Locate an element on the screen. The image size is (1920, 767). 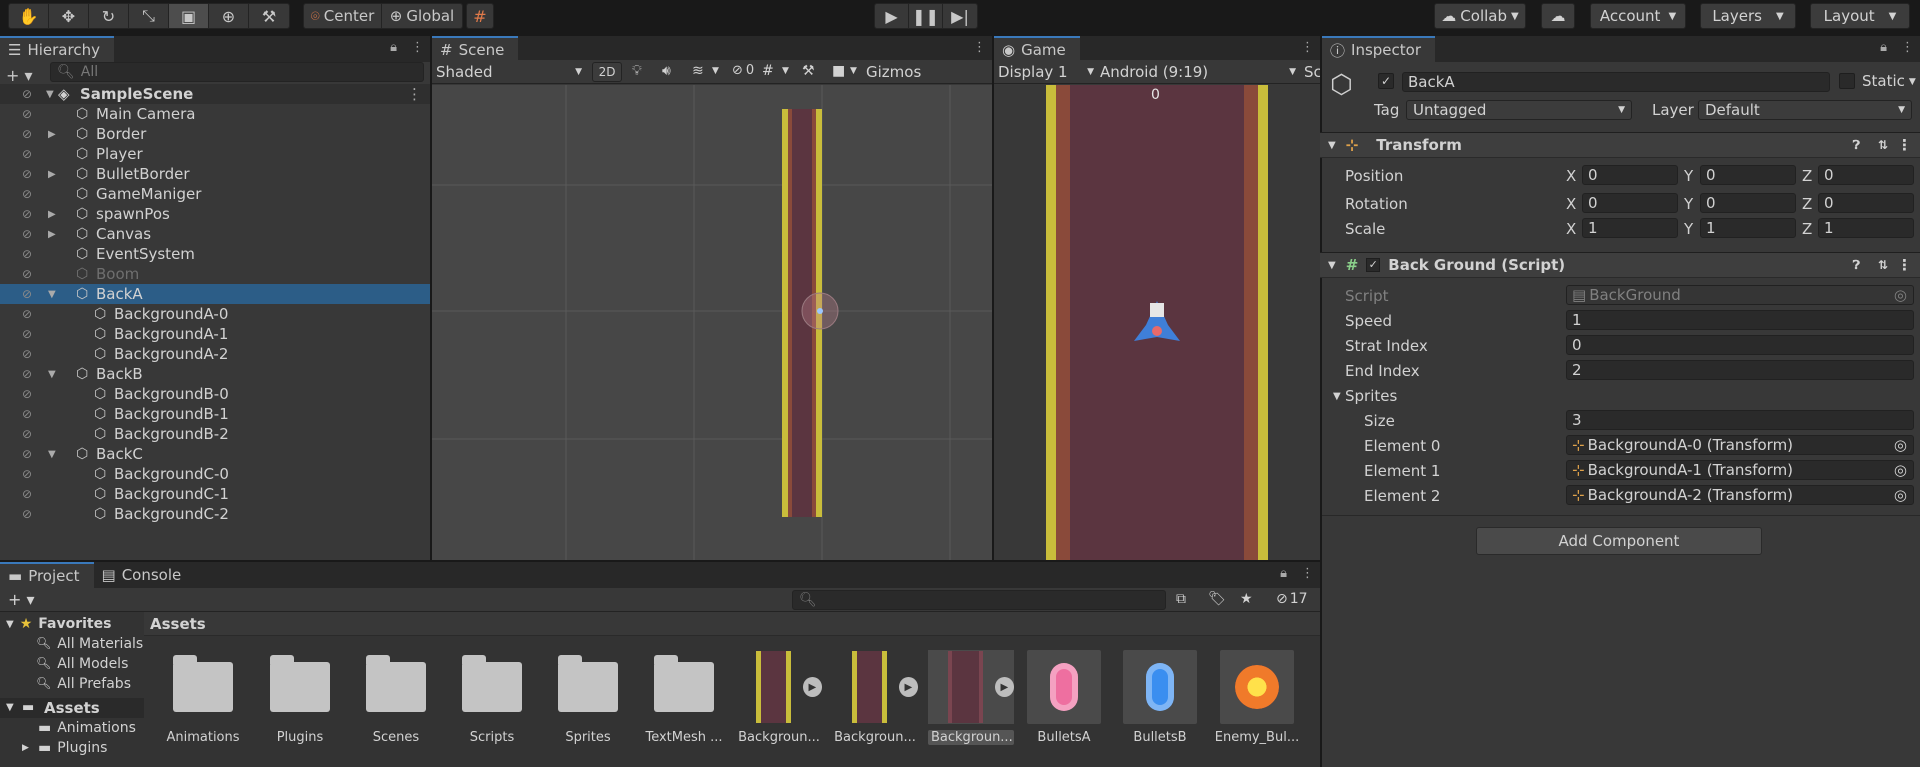
hierarchy-search-input: 🔍︎ All is located at coordinates (237, 72).